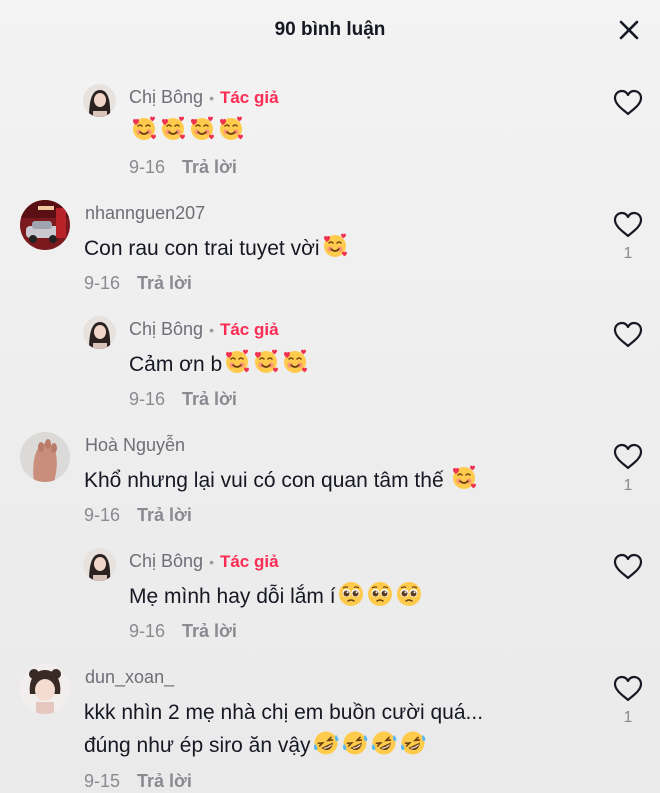 This screenshot has height=793, width=660. I want to click on comment-body: Cảm ơn b, so click(176, 364).